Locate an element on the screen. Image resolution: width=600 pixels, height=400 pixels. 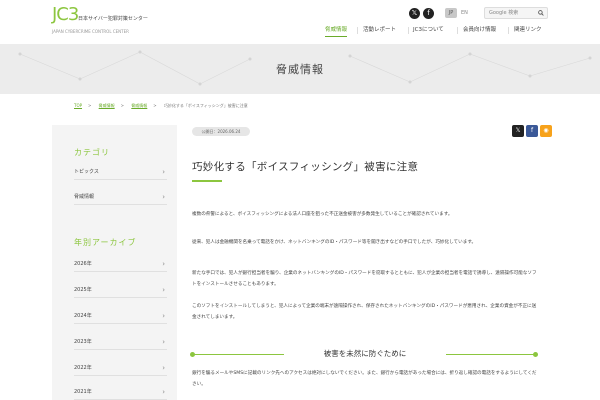
section-rule-left is located at coordinates (239, 354).